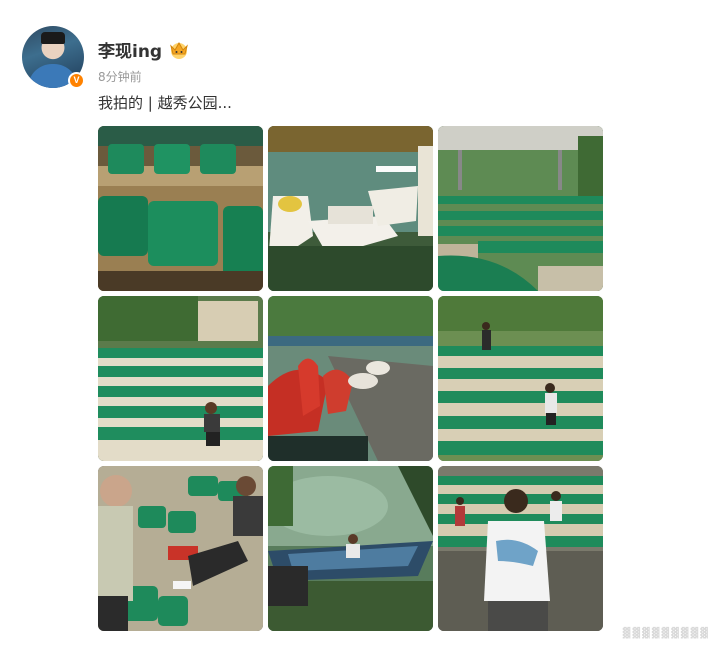 The image size is (716, 645). What do you see at coordinates (520, 548) in the screenshot?
I see `photo-boy-white-shirt` at bounding box center [520, 548].